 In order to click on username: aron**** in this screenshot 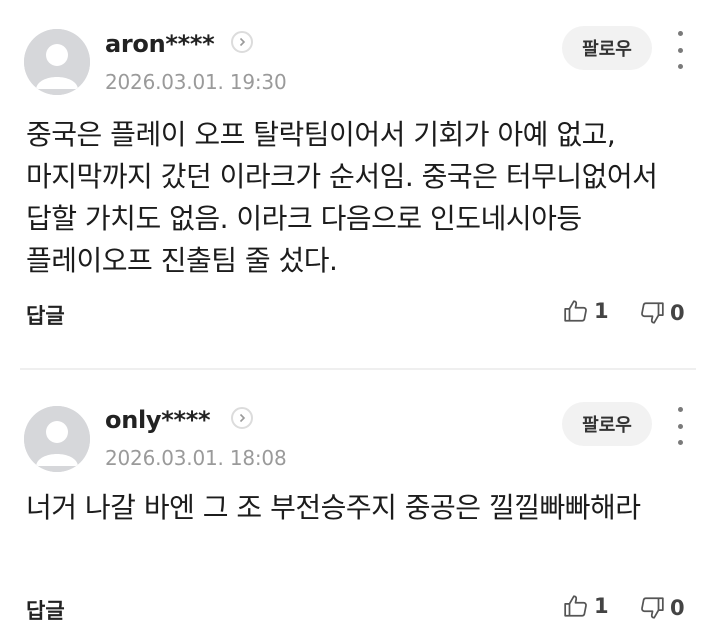, I will do `click(160, 44)`.